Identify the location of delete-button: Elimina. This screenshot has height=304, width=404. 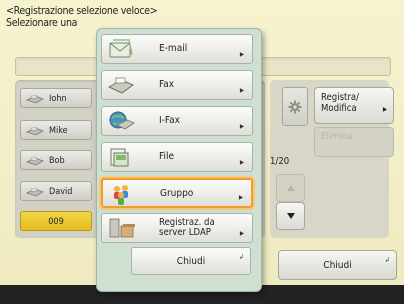
(354, 142).